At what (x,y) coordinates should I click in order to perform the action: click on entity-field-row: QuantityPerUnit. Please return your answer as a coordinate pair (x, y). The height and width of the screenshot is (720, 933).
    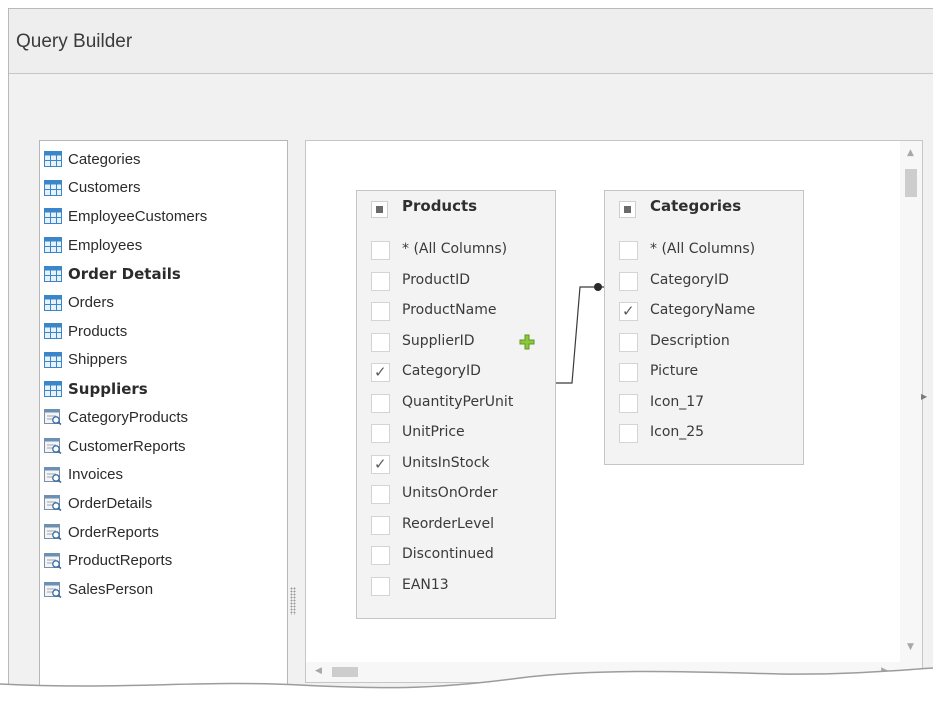
    Looking at the image, I should click on (456, 403).